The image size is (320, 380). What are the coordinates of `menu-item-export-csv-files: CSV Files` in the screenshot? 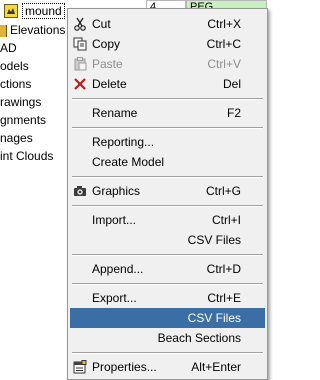 It's located at (167, 318).